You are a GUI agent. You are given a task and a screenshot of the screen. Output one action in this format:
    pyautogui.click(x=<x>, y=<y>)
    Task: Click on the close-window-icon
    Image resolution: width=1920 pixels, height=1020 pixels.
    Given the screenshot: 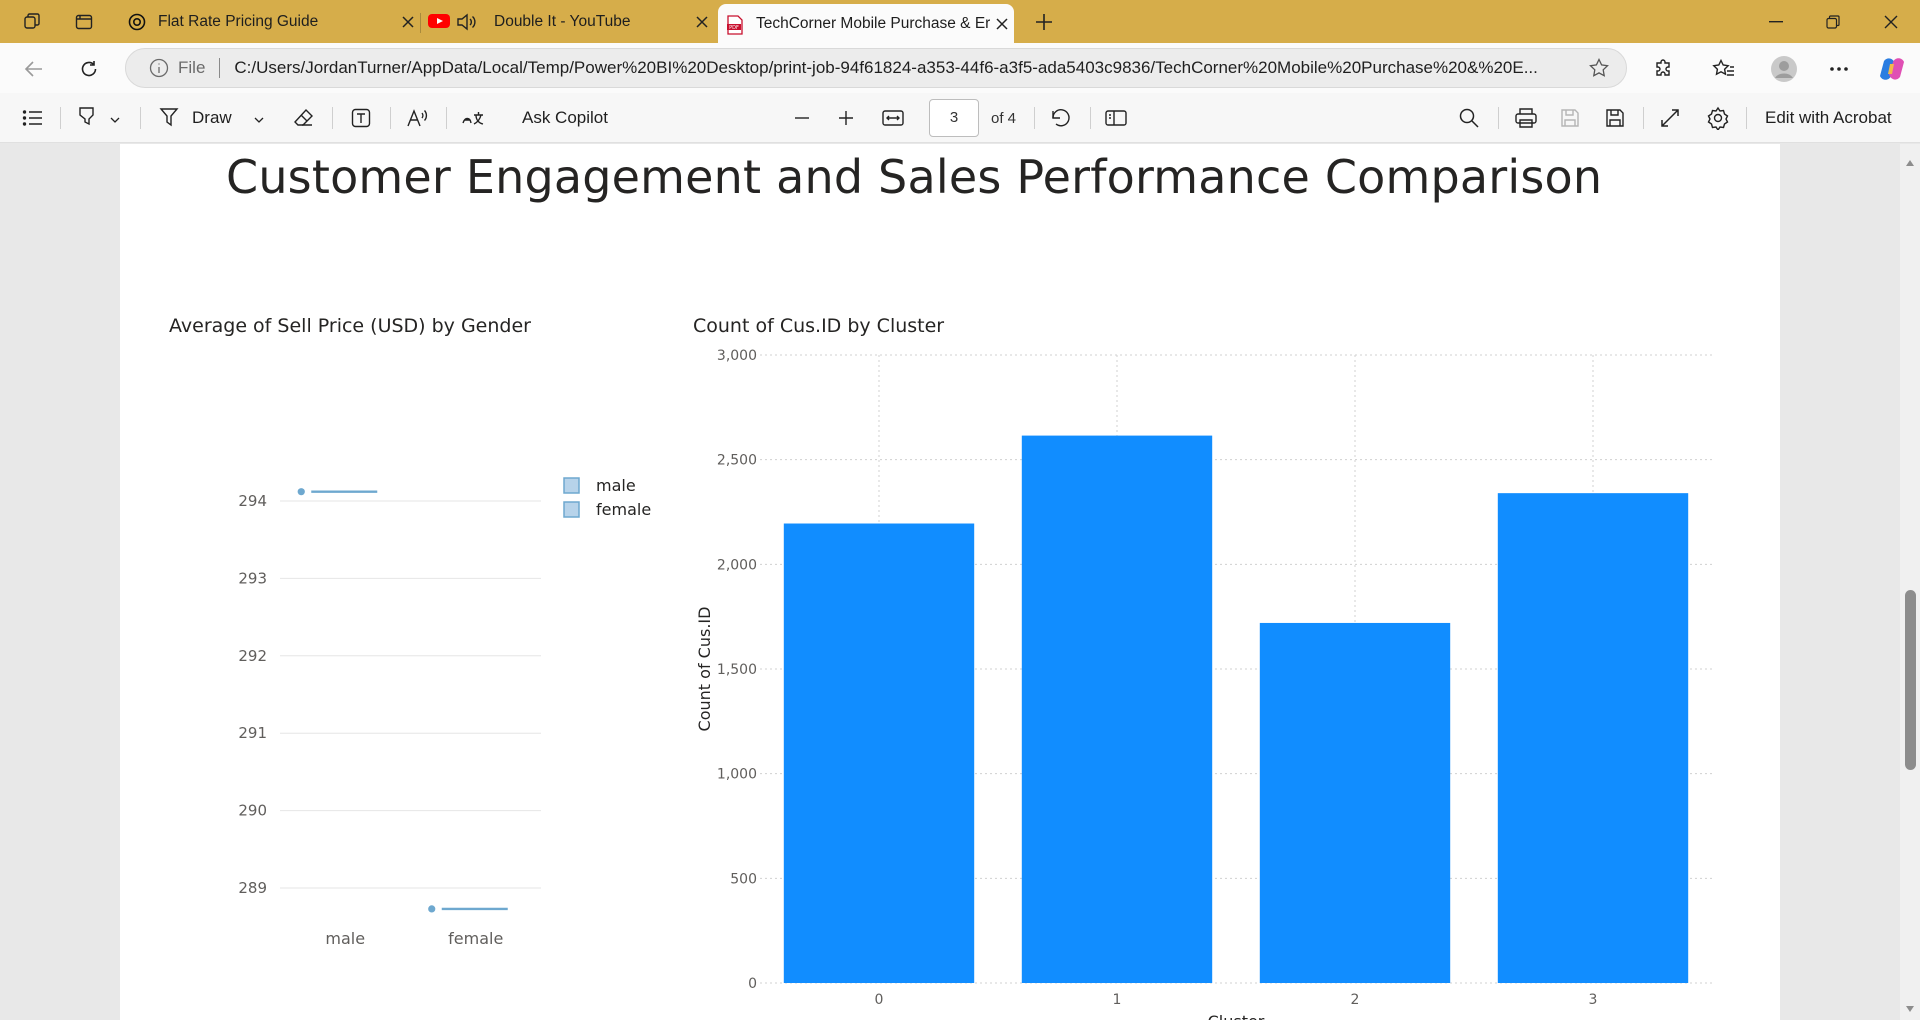 What is the action you would take?
    pyautogui.click(x=1891, y=22)
    